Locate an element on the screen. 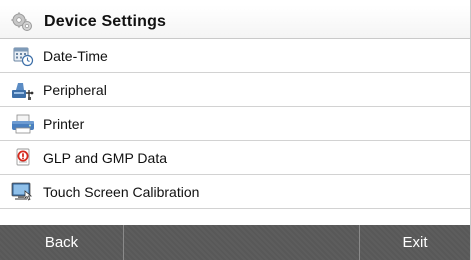 This screenshot has width=471, height=260. list-item-touch-screen-calibration: Touch Screen Calibration is located at coordinates (235, 192).